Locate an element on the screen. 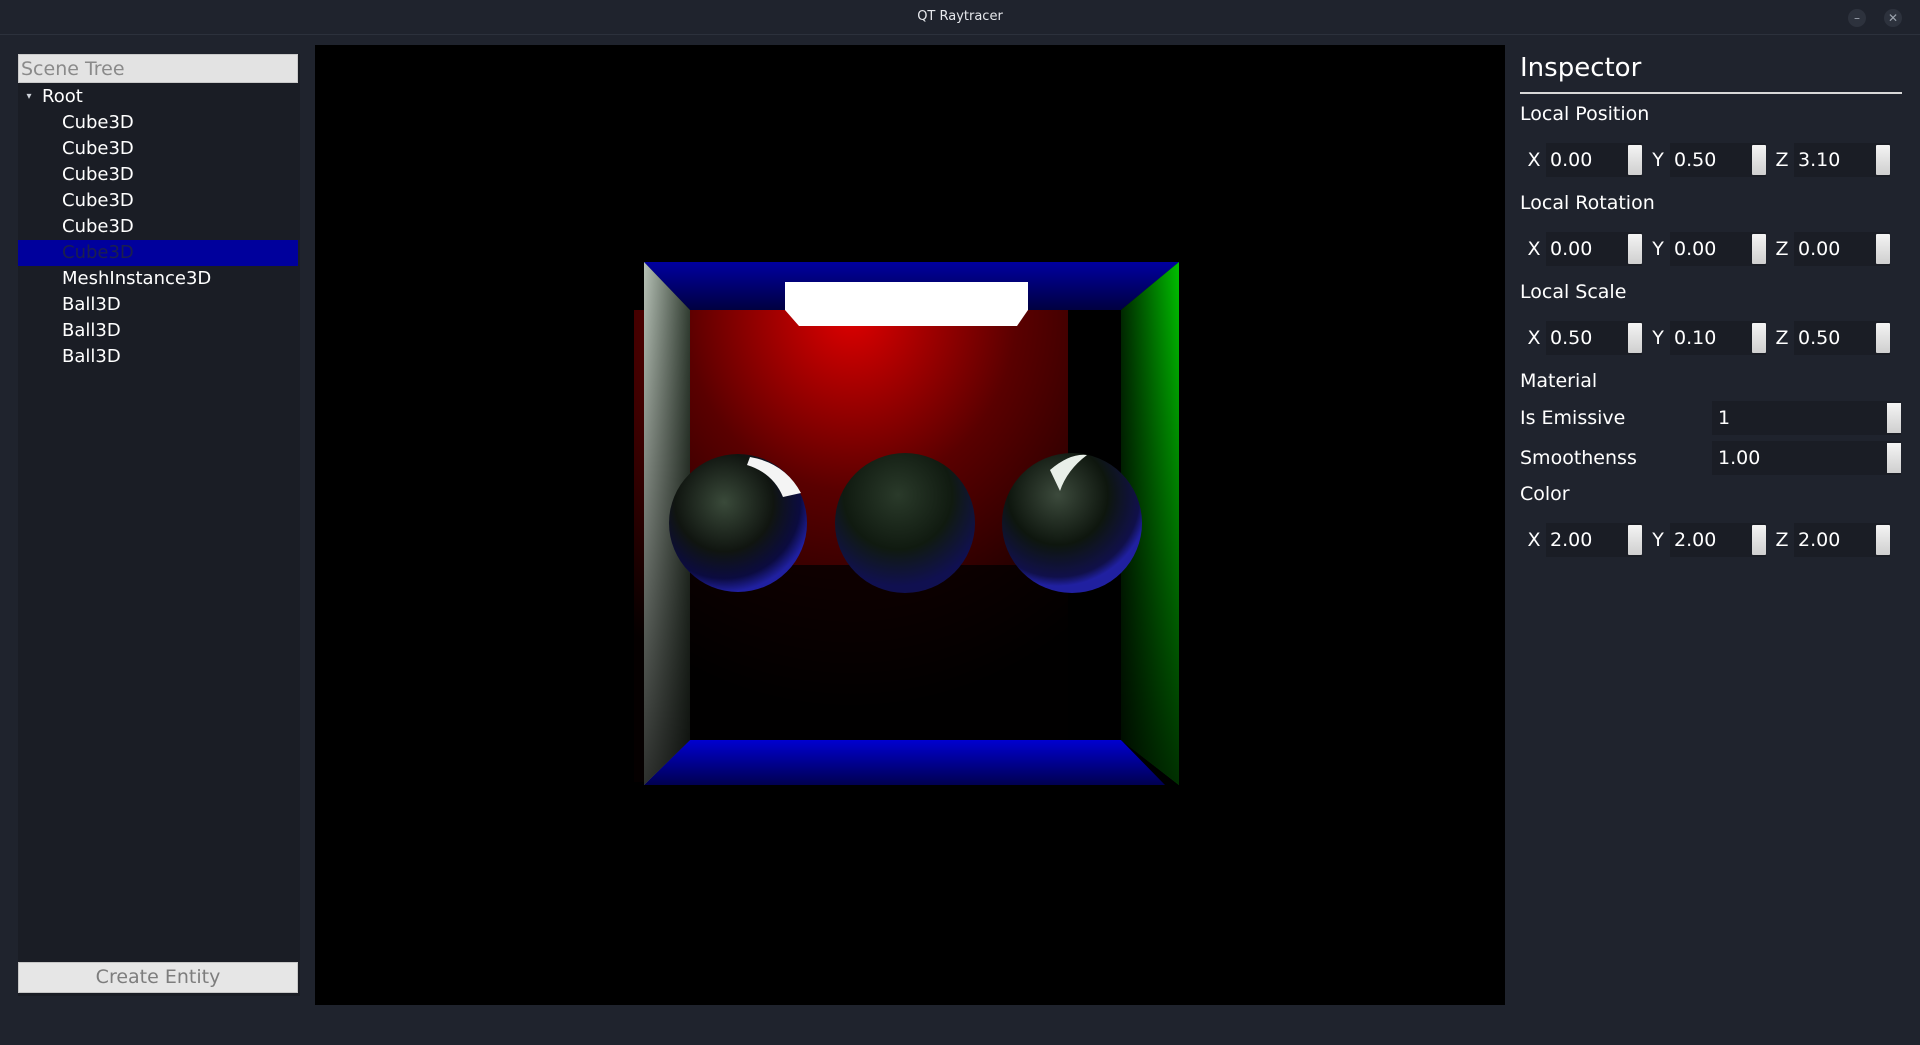 The image size is (1920, 1045). window-title: QT Raytracer is located at coordinates (960, 16).